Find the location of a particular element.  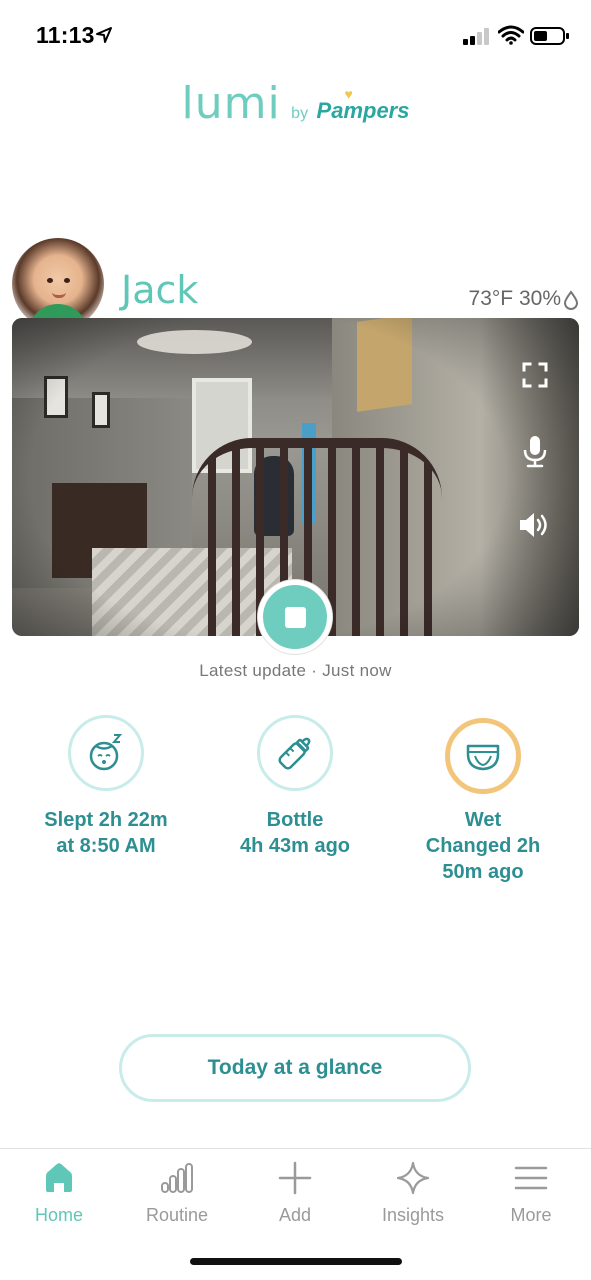

bottle-stat: Bottle 4h 43m ago is located at coordinates (295, 787).